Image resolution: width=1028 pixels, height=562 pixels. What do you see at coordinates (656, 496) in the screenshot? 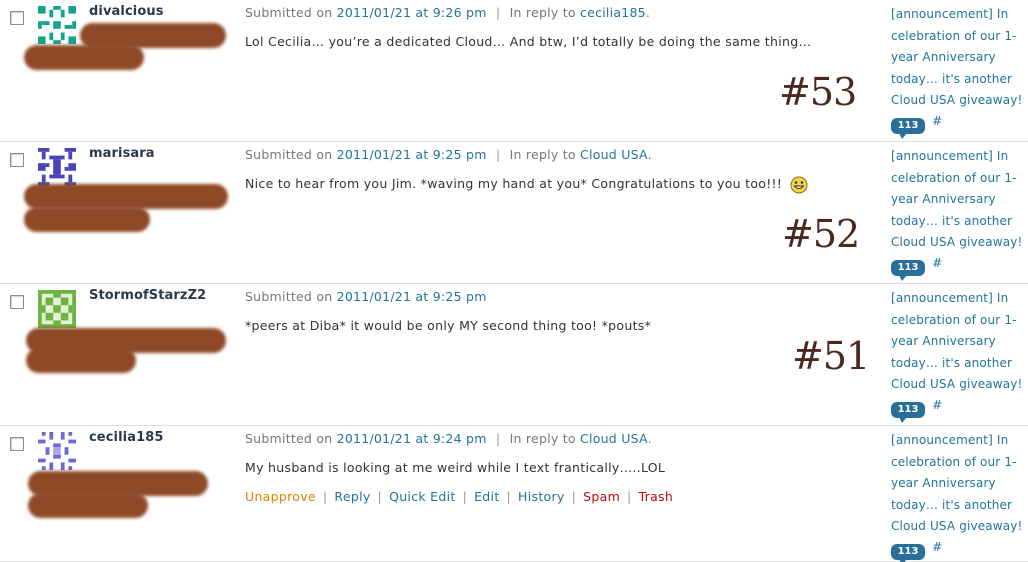
I see `trash-link: Trash` at bounding box center [656, 496].